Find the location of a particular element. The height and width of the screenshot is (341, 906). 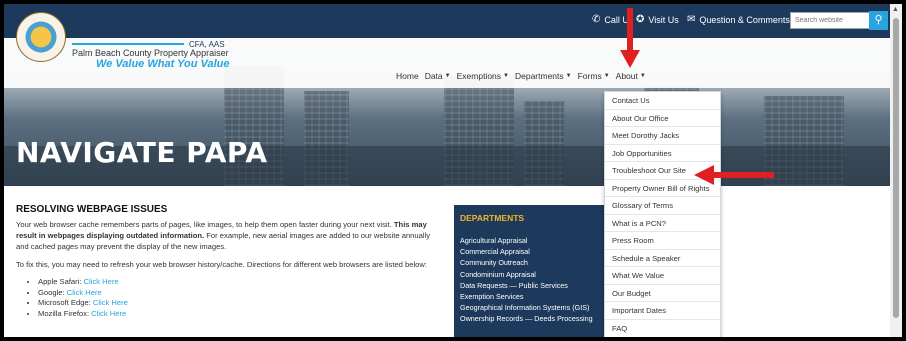

annotation-arrow-down is located at coordinates (630, 38).